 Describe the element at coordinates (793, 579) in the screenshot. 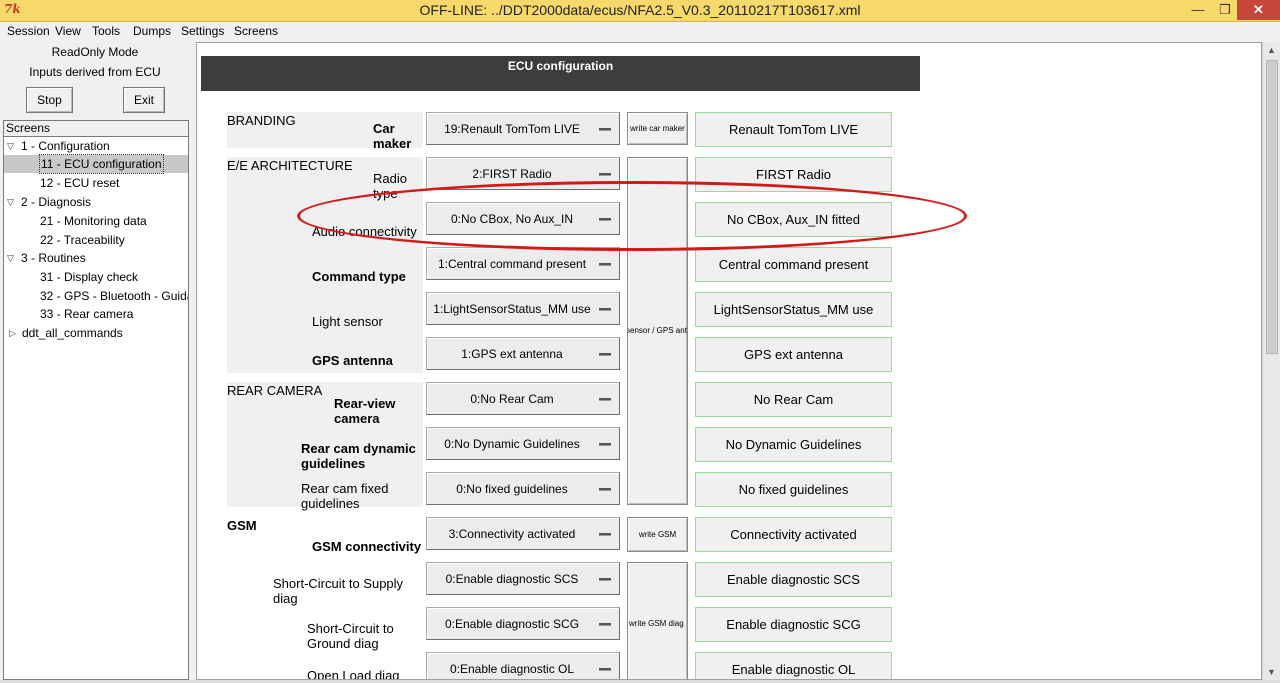

I see `value-short-circuit-supply: Enable diagnostic SCS` at that location.